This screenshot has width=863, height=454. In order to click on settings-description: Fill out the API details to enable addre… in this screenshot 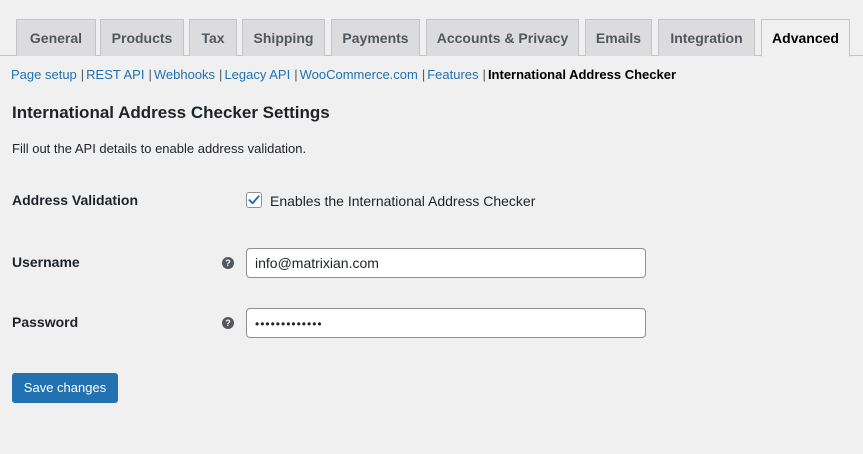, I will do `click(159, 148)`.